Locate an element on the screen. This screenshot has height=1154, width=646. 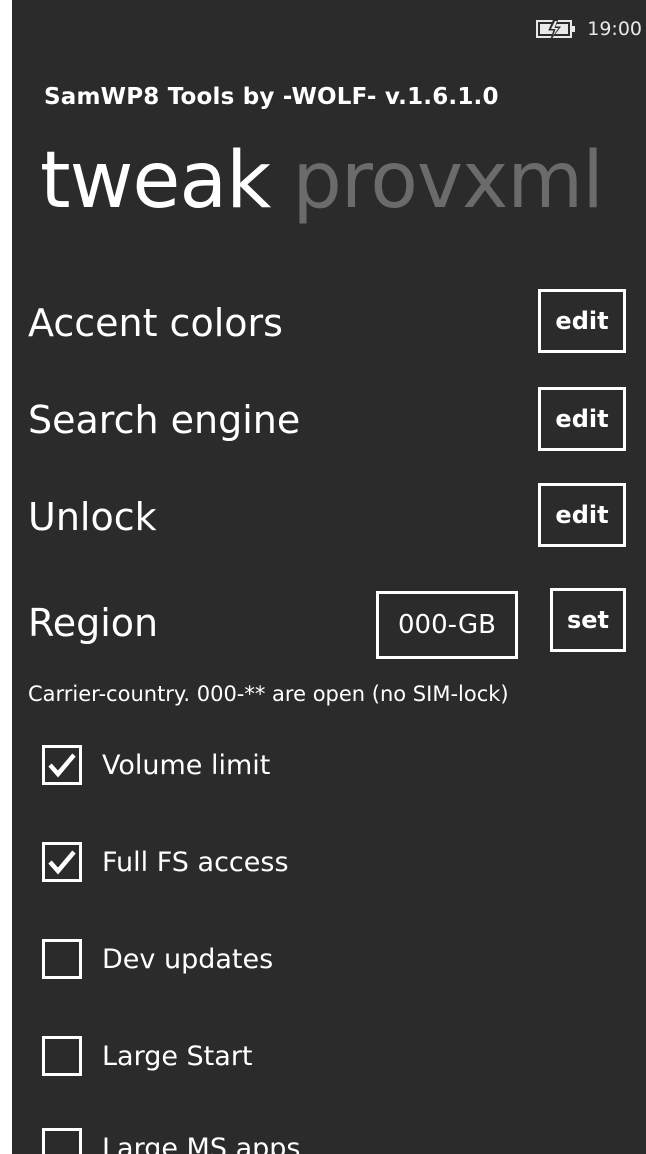
option-full-fs-access: Full FS access is located at coordinates (165, 862).